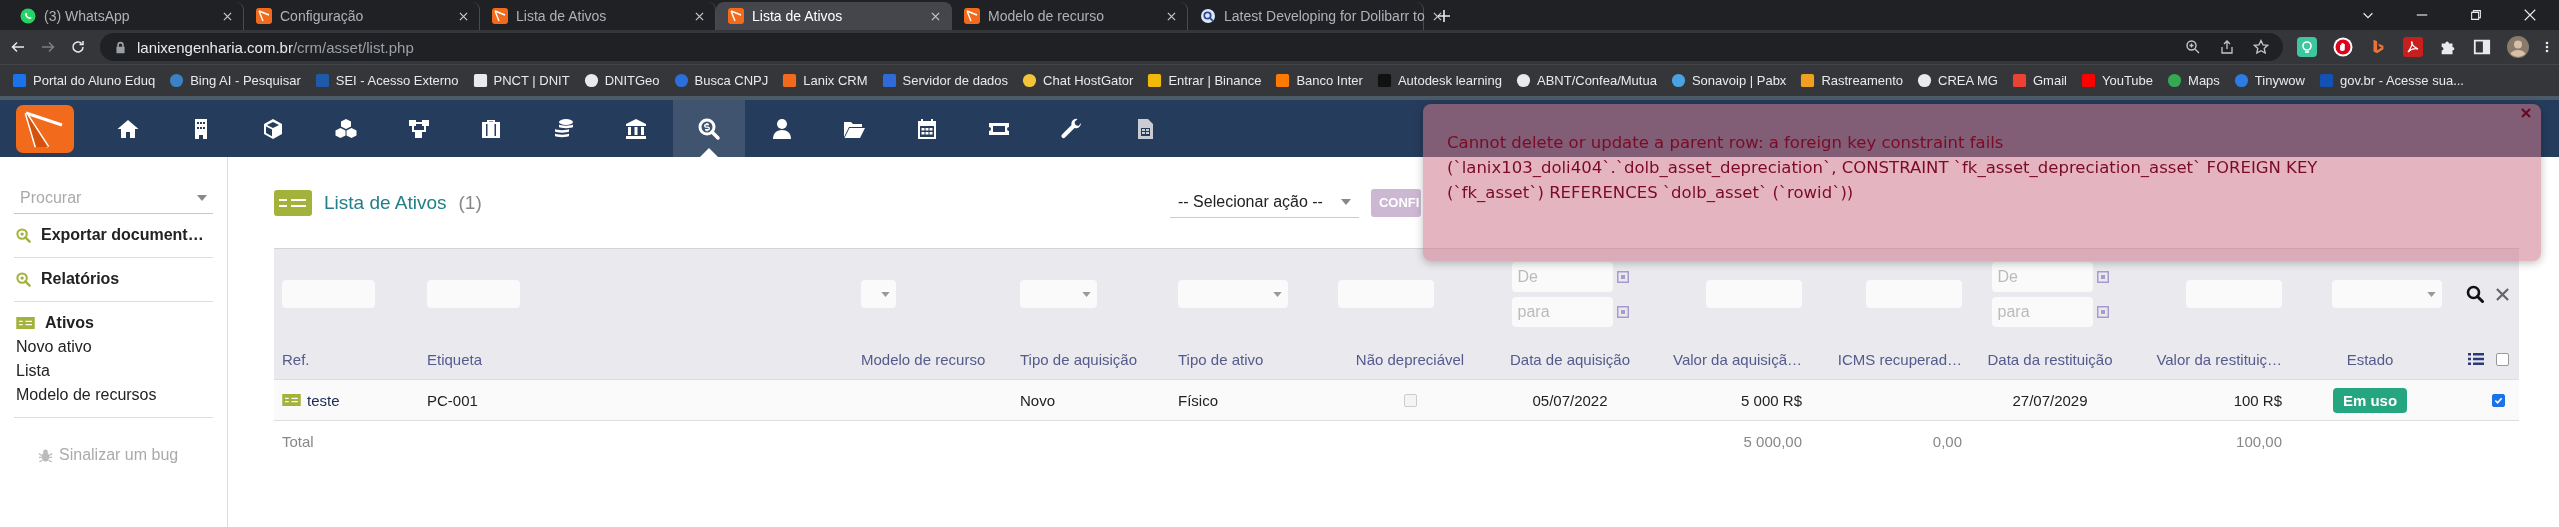  Describe the element at coordinates (455, 359) in the screenshot. I see `column-header: Etiqueta` at that location.